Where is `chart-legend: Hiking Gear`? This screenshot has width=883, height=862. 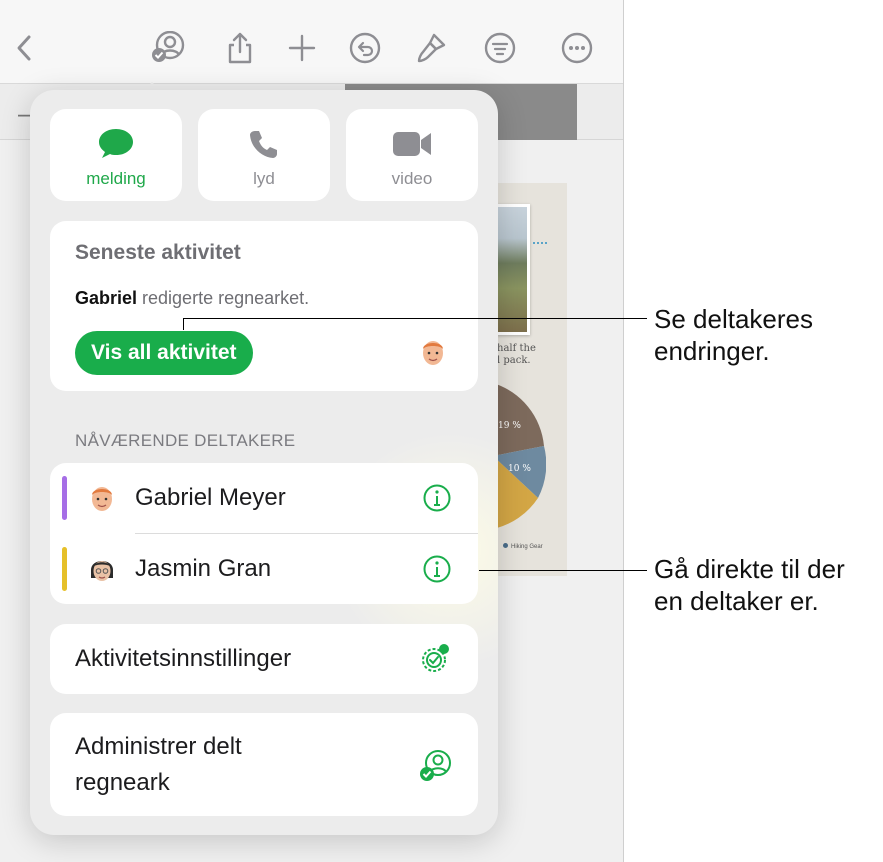 chart-legend: Hiking Gear is located at coordinates (523, 546).